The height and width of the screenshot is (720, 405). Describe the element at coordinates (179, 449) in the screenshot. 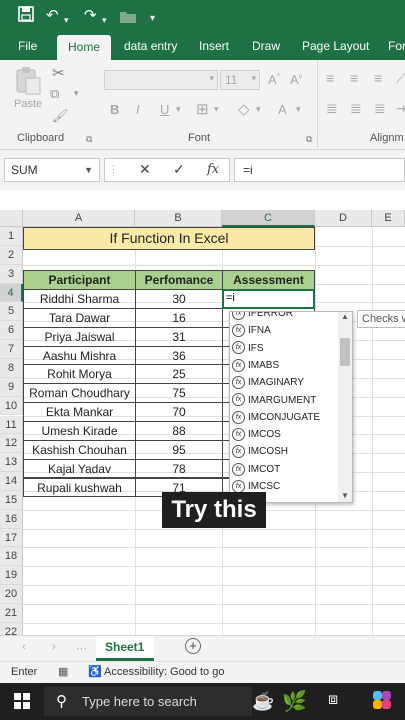

I see `performance-cell: 95` at that location.